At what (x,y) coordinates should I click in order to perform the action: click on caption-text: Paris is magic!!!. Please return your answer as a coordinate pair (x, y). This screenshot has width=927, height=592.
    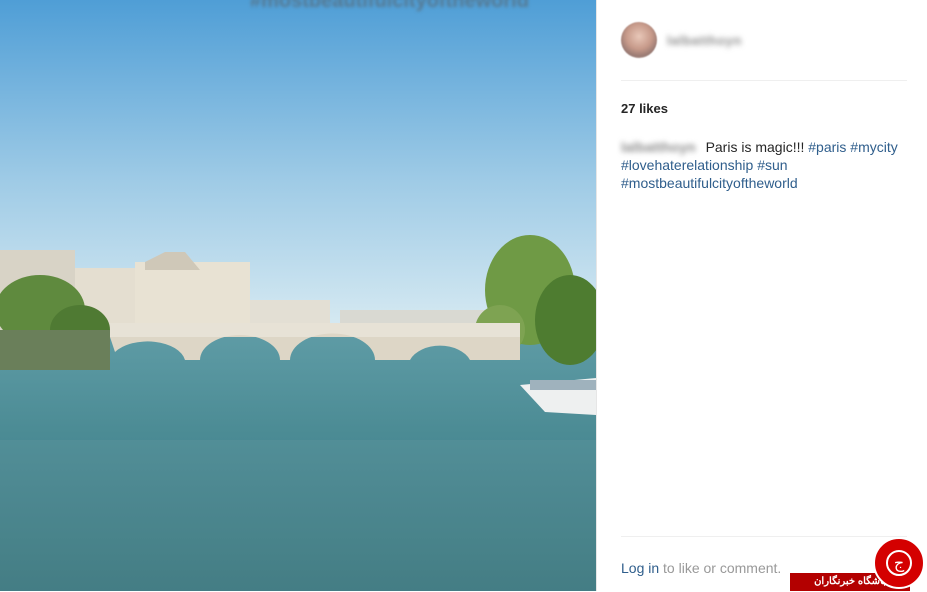
    Looking at the image, I should click on (755, 147).